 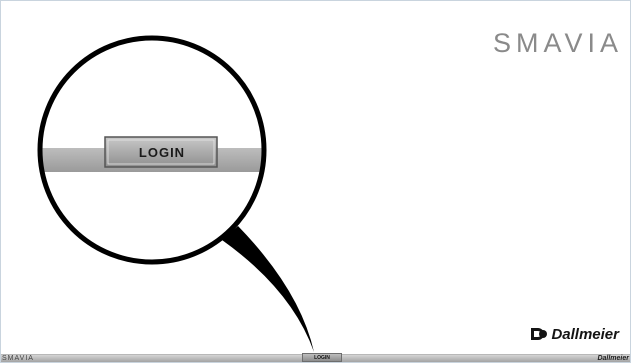 I want to click on login-button: LOGIN, so click(x=322, y=357).